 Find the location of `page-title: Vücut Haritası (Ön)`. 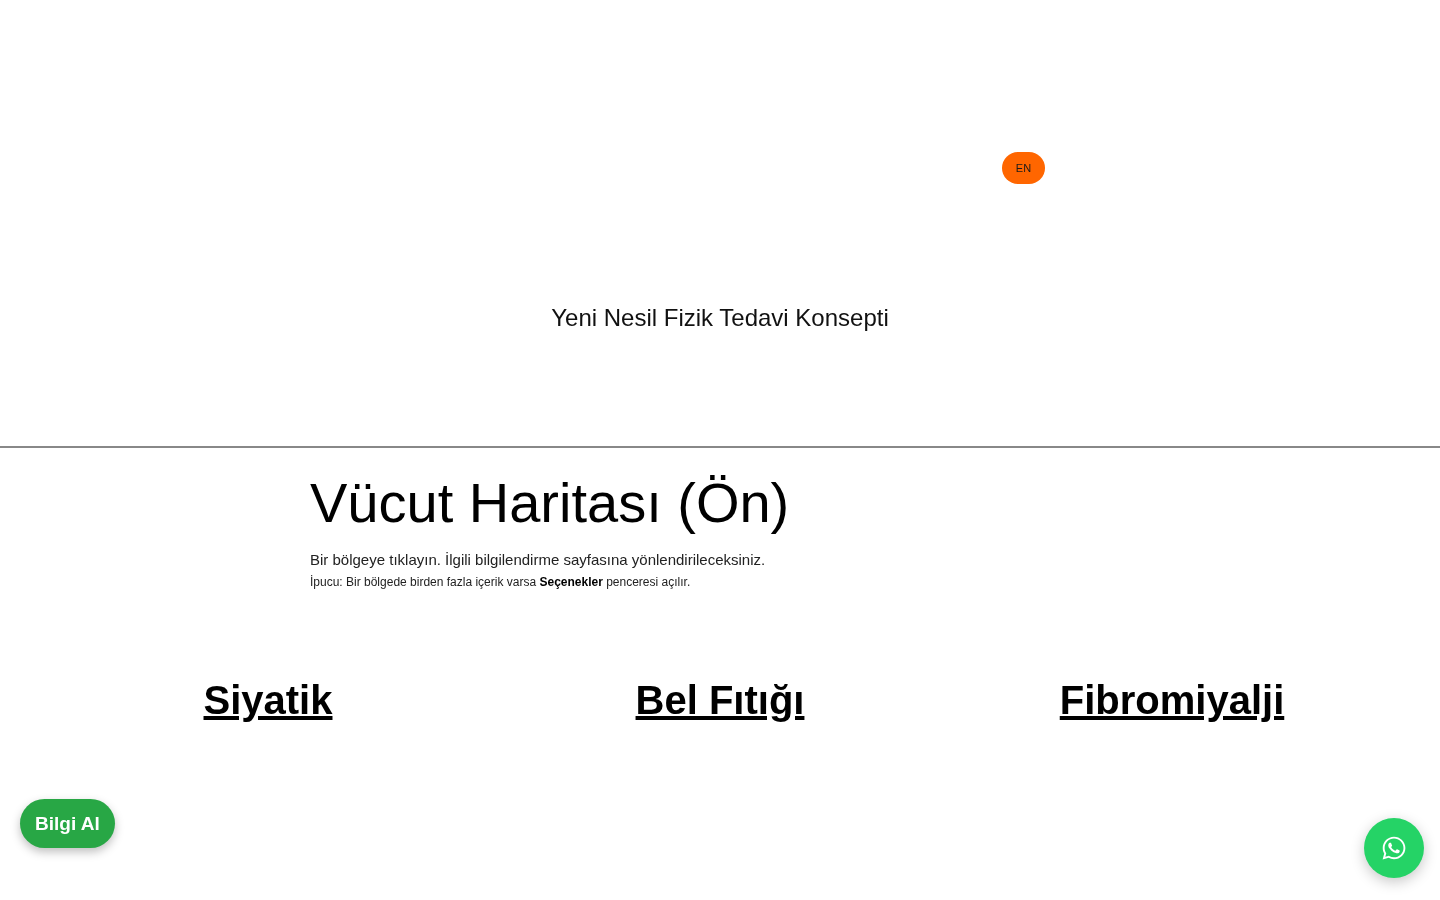

page-title: Vücut Haritası (Ön) is located at coordinates (550, 503).